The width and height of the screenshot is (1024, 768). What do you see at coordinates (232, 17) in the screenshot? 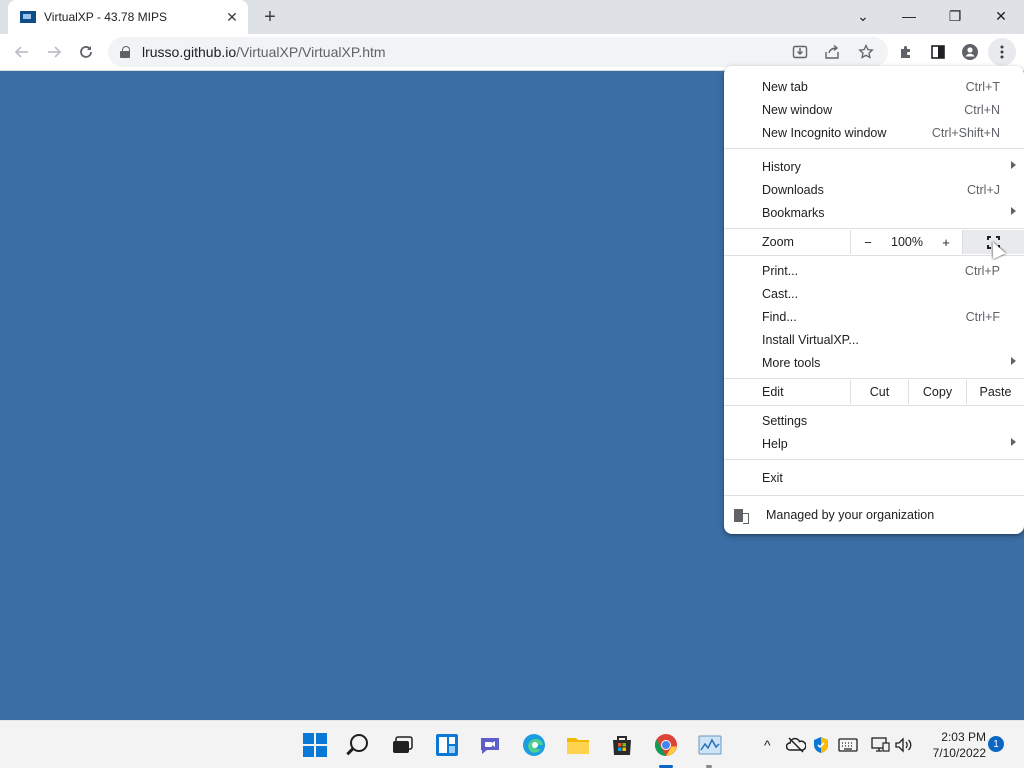
I see `tab-close-icon: ✕` at bounding box center [232, 17].